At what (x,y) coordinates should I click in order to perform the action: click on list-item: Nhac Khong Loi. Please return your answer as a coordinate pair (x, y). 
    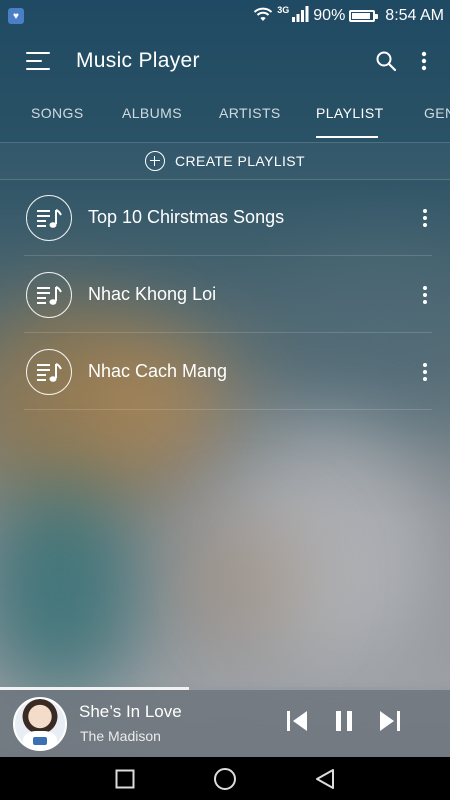
    Looking at the image, I should click on (225, 294).